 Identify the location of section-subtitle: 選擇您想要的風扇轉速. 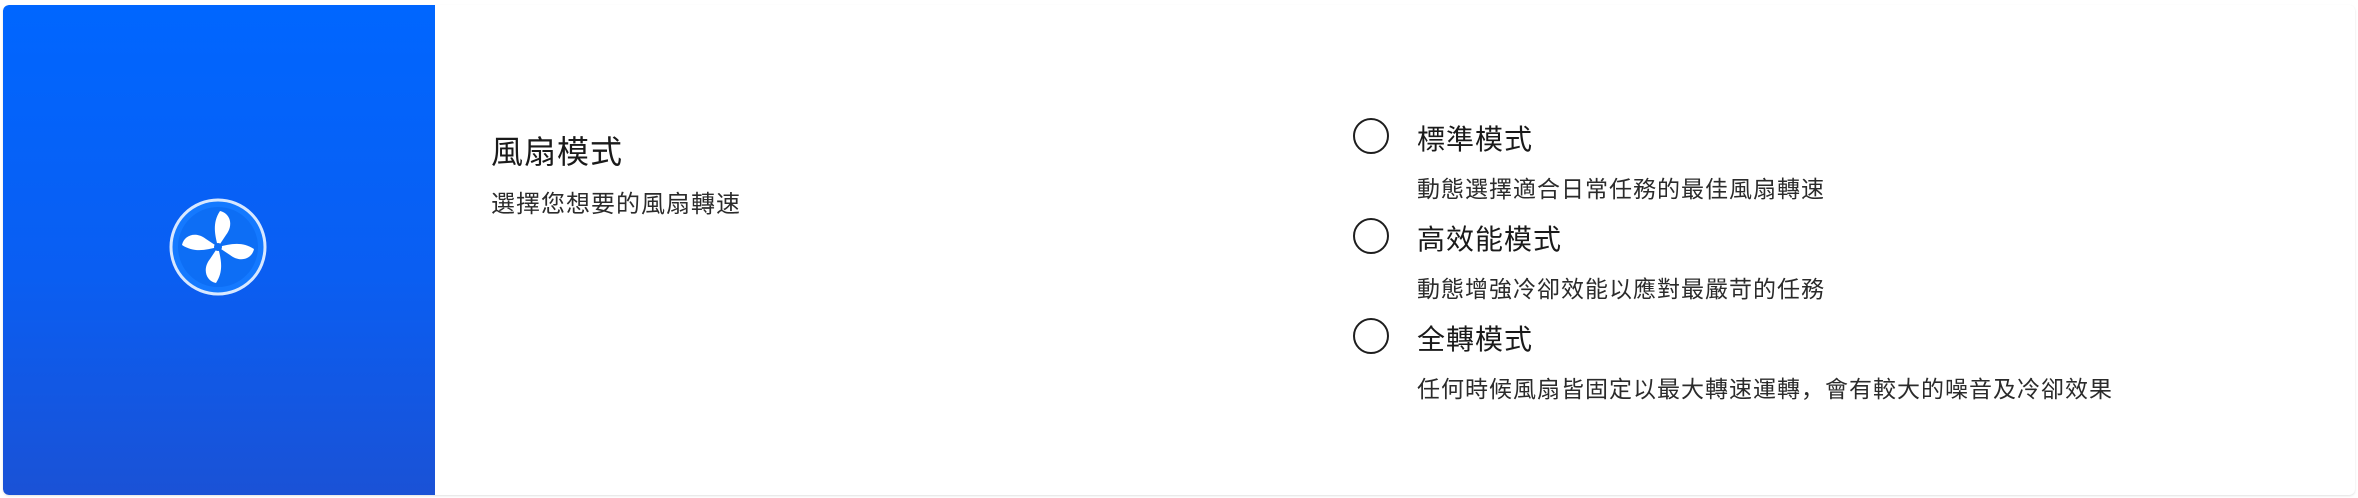
(616, 204).